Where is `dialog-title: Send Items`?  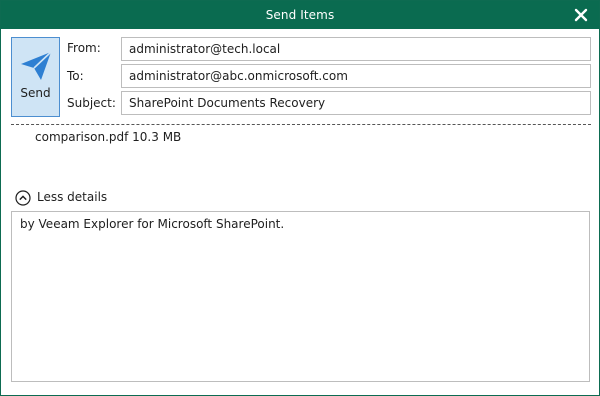
dialog-title: Send Items is located at coordinates (300, 15).